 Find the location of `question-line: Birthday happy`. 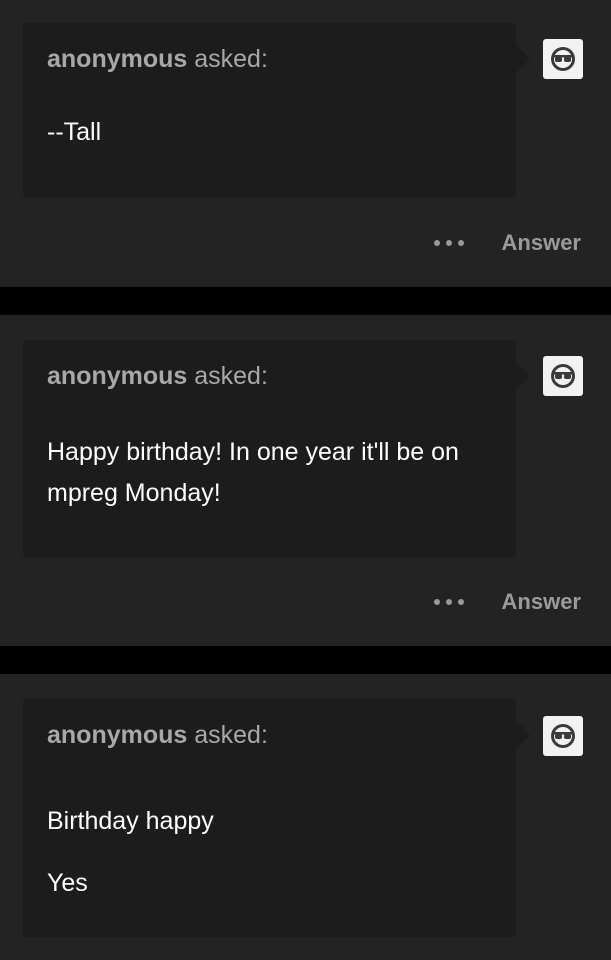

question-line: Birthday happy is located at coordinates (130, 821).